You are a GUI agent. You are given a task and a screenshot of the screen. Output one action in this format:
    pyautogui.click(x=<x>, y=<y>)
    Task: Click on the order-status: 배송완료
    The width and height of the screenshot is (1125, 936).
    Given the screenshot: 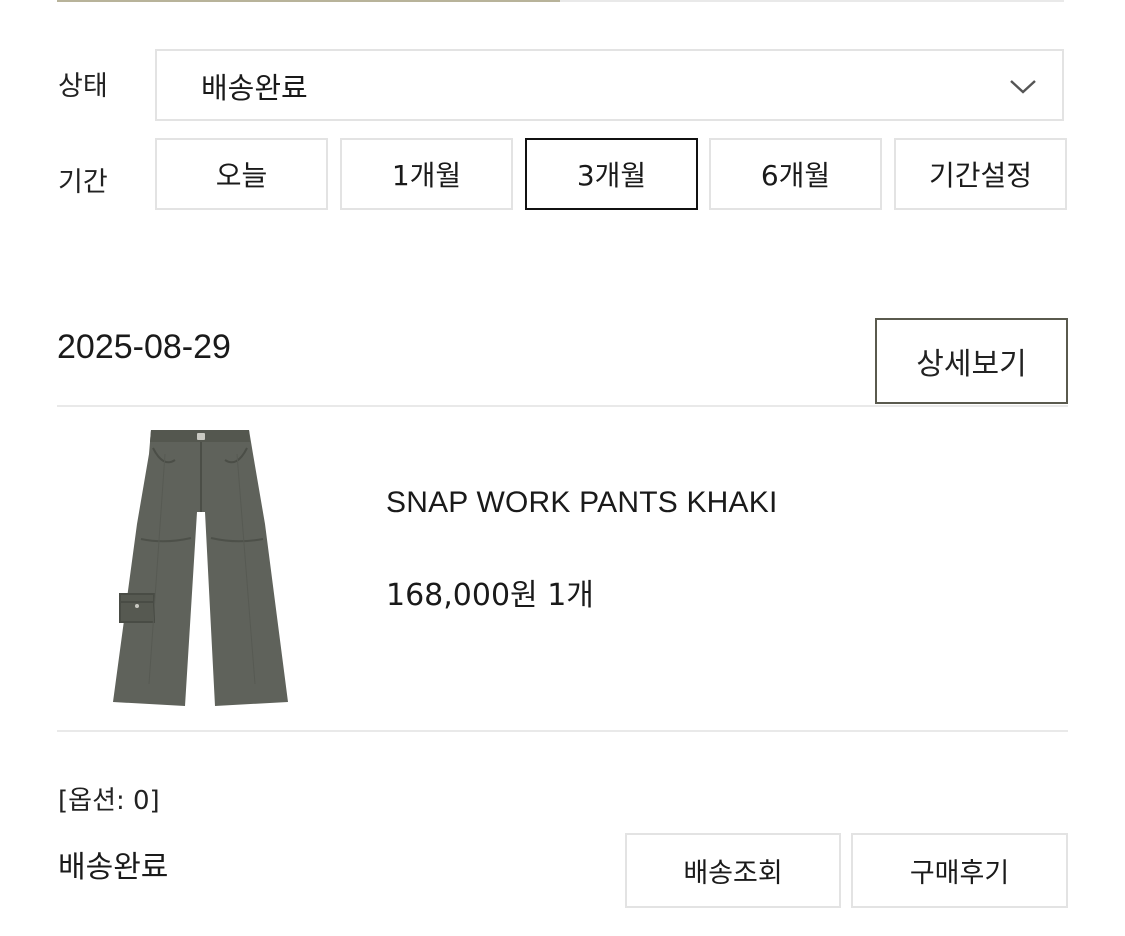 What is the action you would take?
    pyautogui.click(x=113, y=867)
    